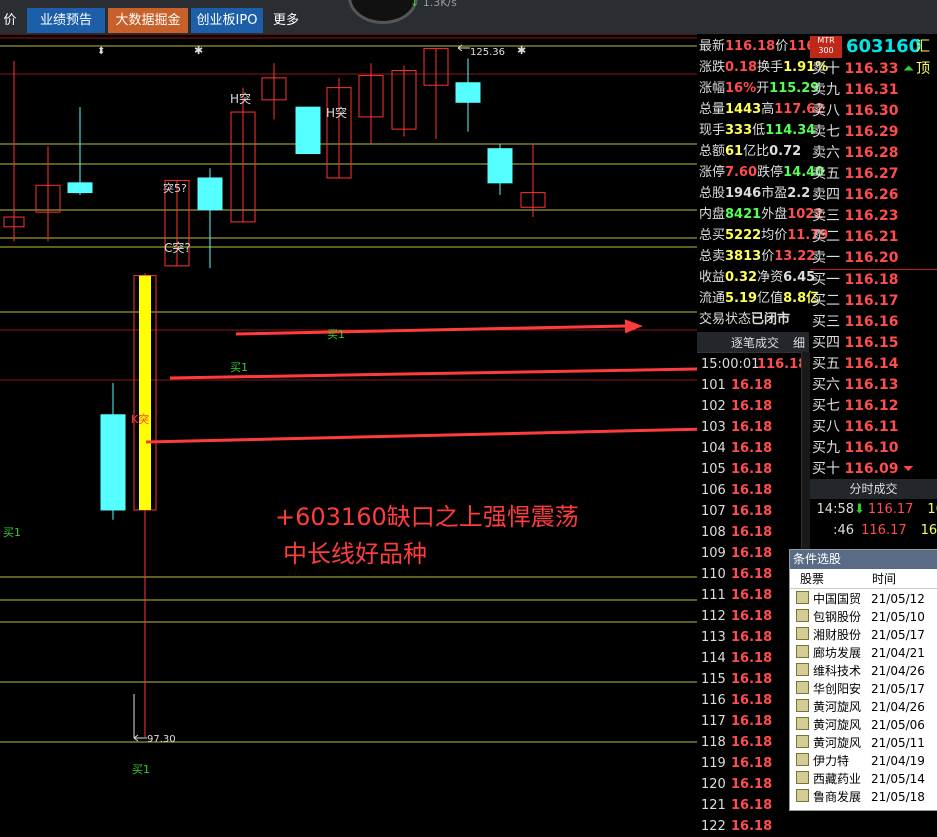  I want to click on picker-row: 廊坊发展21/04/21, so click(860, 653).